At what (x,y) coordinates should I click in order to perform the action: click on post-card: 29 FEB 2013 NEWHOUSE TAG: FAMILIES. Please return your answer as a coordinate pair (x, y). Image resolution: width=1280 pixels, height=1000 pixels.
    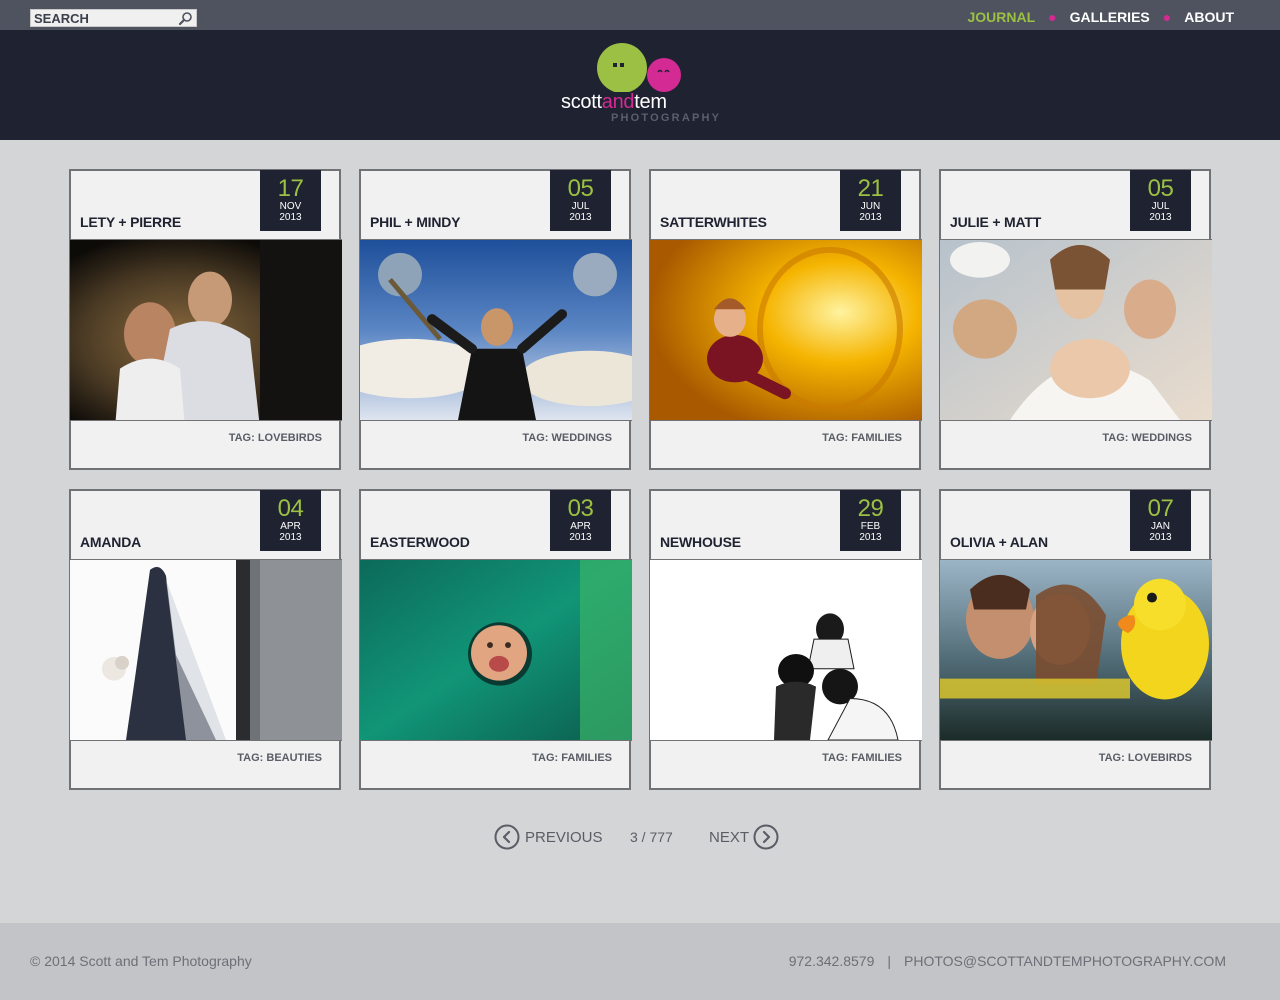
    Looking at the image, I should click on (785, 639).